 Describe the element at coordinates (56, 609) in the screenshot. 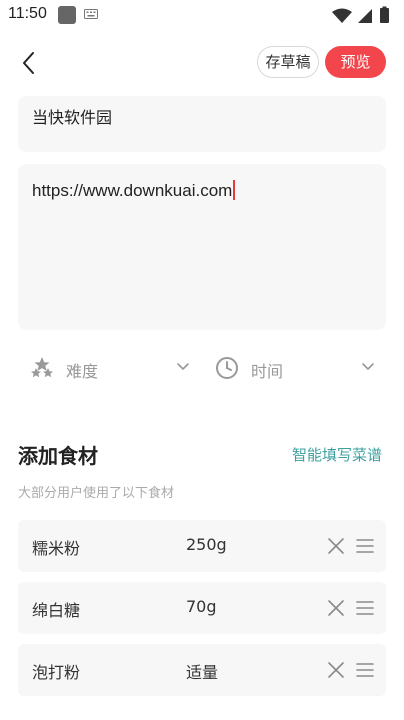

I see `ingredient-name: 绵白糖` at that location.